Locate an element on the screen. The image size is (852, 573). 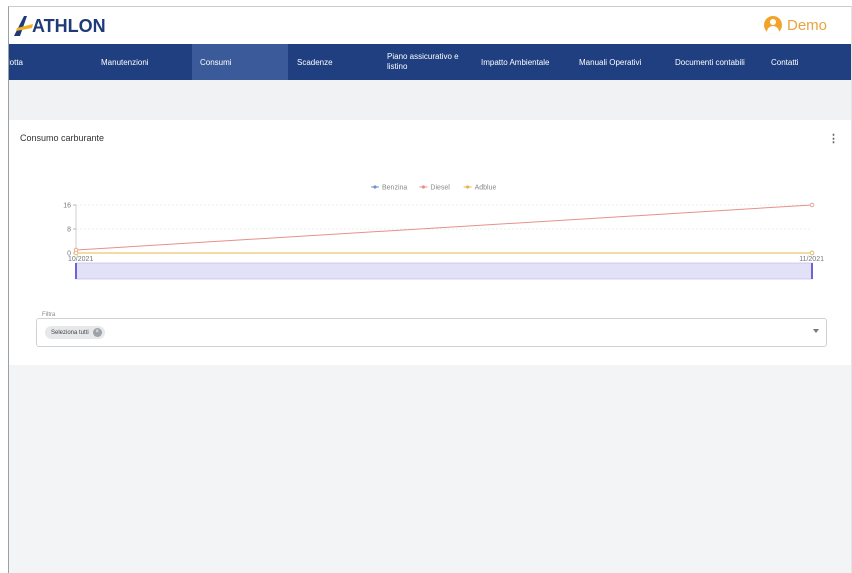
filter-label: Filtra is located at coordinates (49, 315).